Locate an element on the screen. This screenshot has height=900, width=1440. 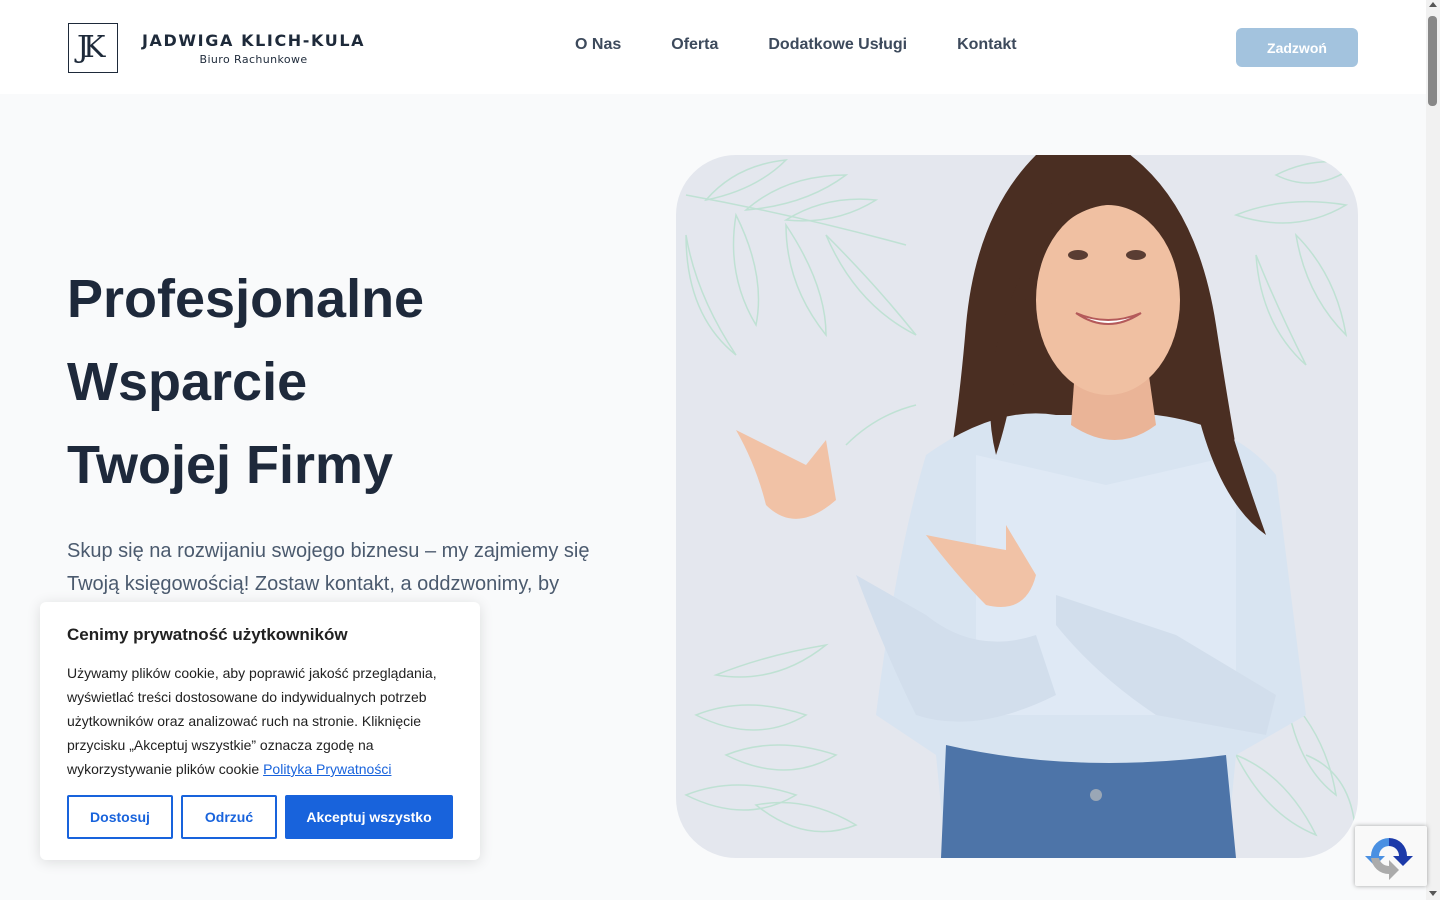
logo: JK JADWIGA KLICH-KULA Biuro Rachunkowe is located at coordinates (216, 48).